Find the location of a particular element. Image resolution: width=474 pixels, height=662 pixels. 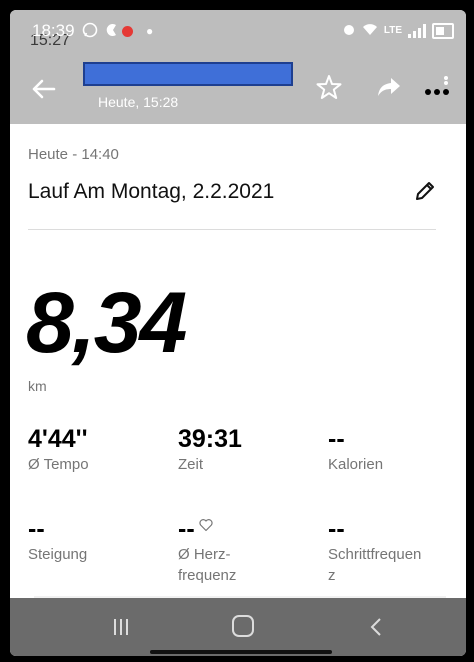

heart-outline-icon is located at coordinates (206, 525).